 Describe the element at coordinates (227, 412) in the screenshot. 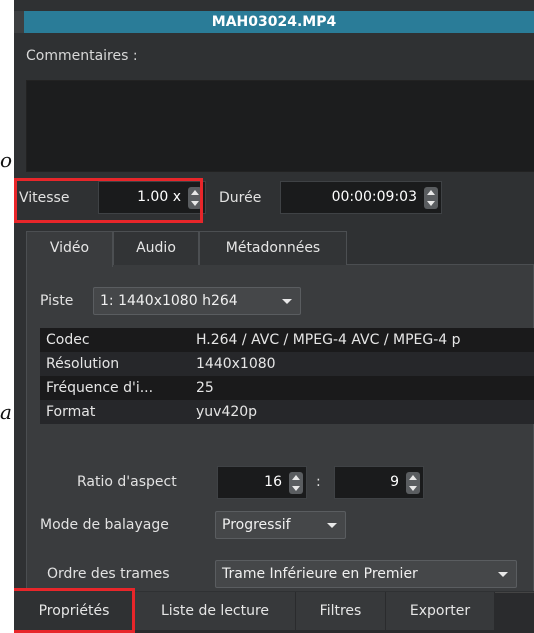

I see `property-value: yuv420p` at that location.